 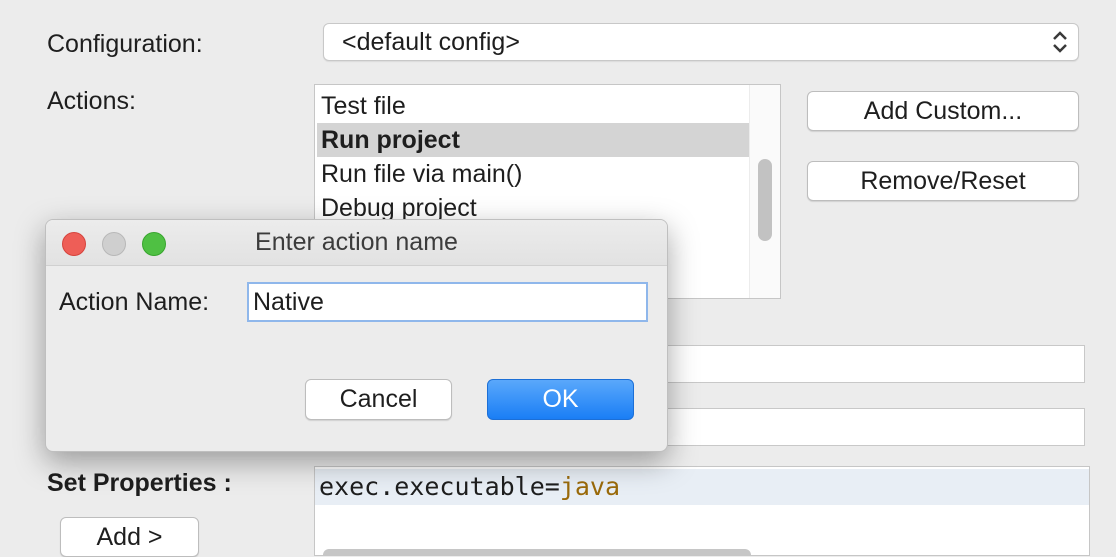 What do you see at coordinates (702, 511) in the screenshot?
I see `properties-textarea: exec.executable=java` at bounding box center [702, 511].